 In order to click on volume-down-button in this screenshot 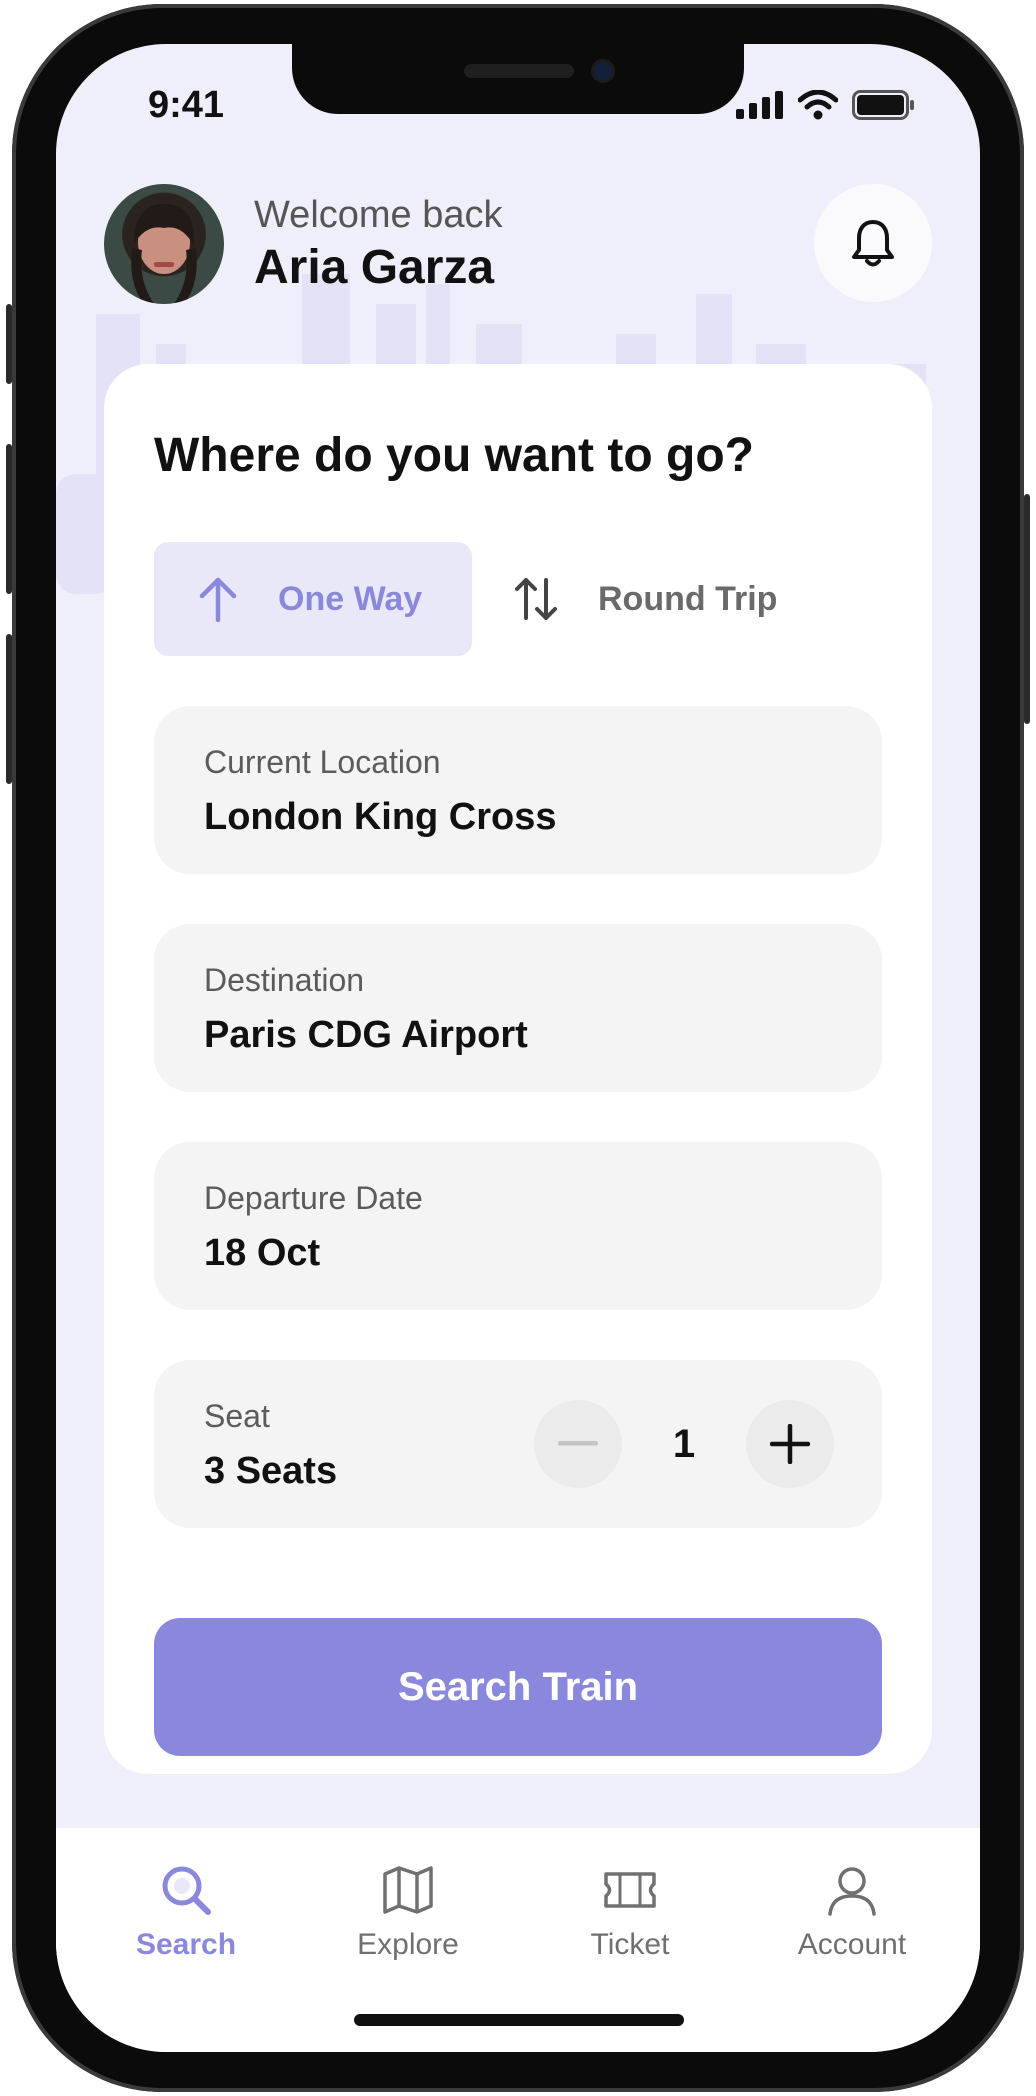, I will do `click(9, 709)`.